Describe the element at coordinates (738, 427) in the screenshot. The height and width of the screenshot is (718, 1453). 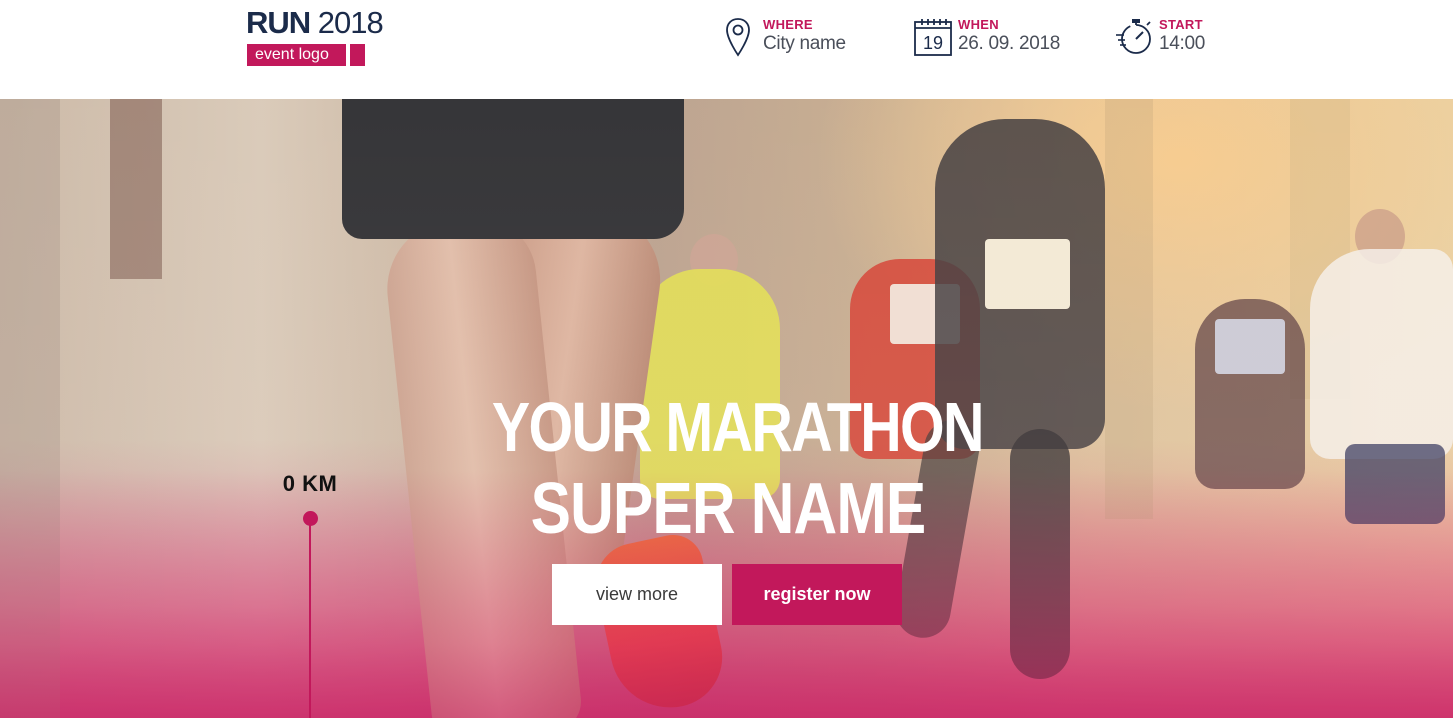
I see `hero-title-line1: YOUR MARATHON` at that location.